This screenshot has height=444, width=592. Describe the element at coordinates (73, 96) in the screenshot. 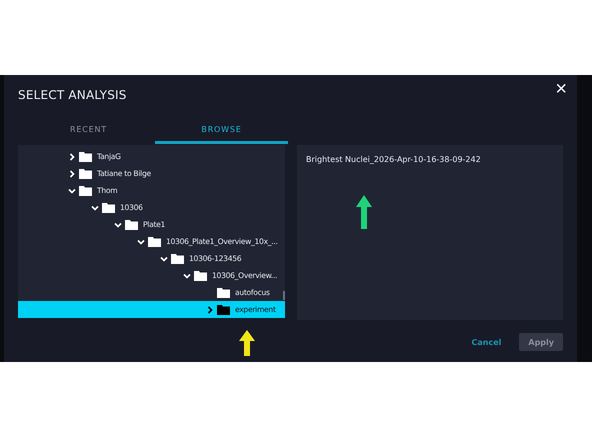

I see `dialog-title: SELECT ANALYSIS` at that location.